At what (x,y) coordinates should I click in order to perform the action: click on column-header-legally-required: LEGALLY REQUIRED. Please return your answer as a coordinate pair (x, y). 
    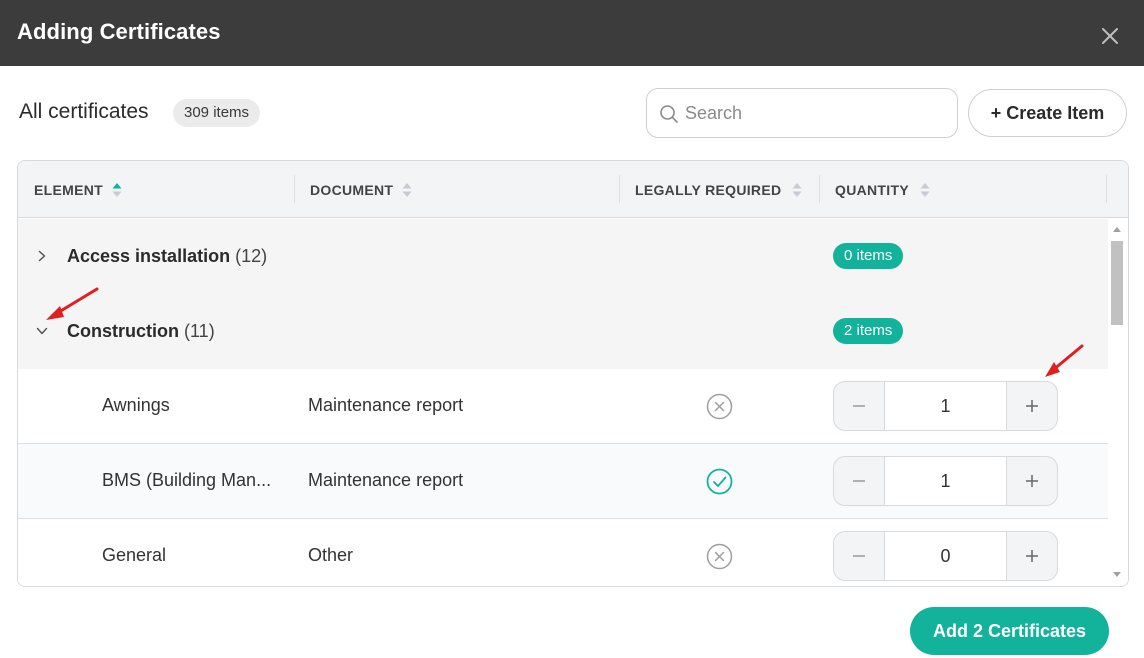
    Looking at the image, I should click on (718, 189).